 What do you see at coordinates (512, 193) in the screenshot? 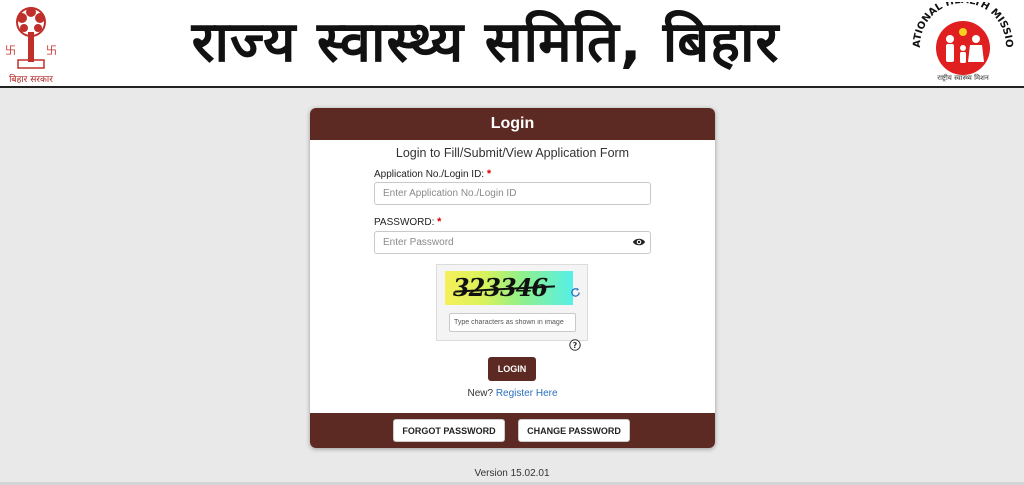
I see `application-id-input` at bounding box center [512, 193].